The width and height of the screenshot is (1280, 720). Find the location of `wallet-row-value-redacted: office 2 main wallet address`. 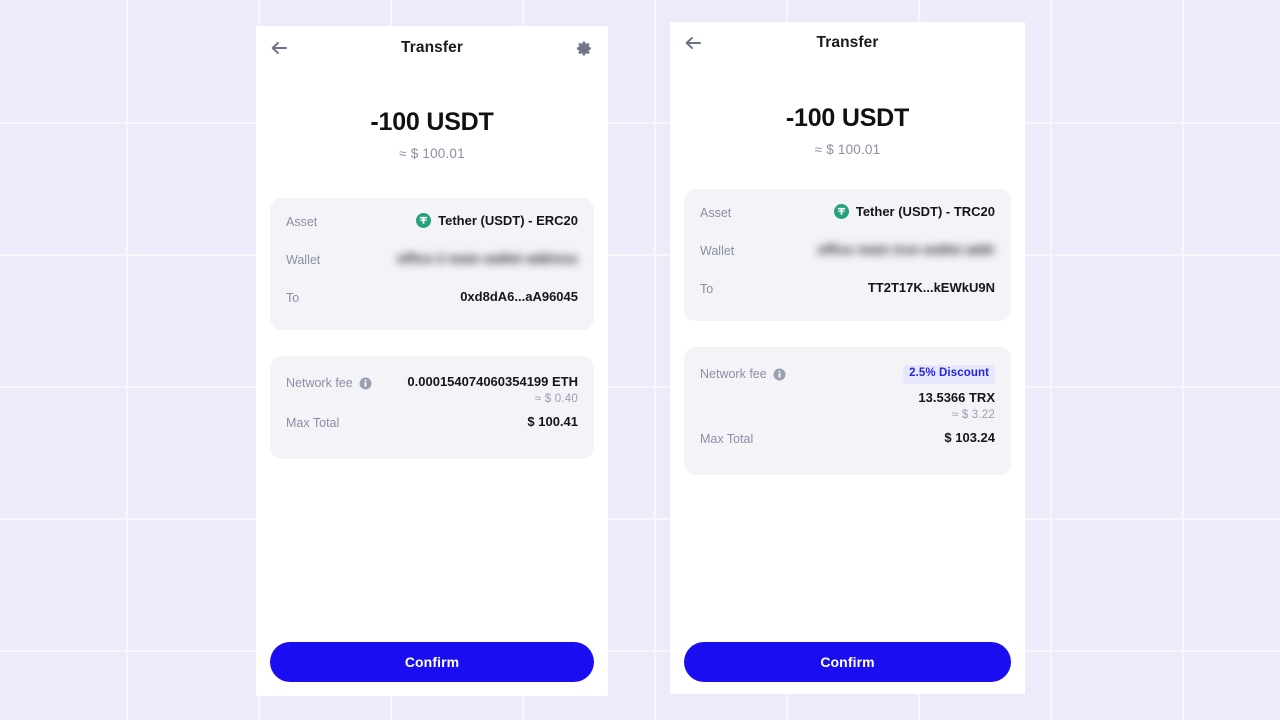

wallet-row-value-redacted: office 2 main wallet address is located at coordinates (487, 258).